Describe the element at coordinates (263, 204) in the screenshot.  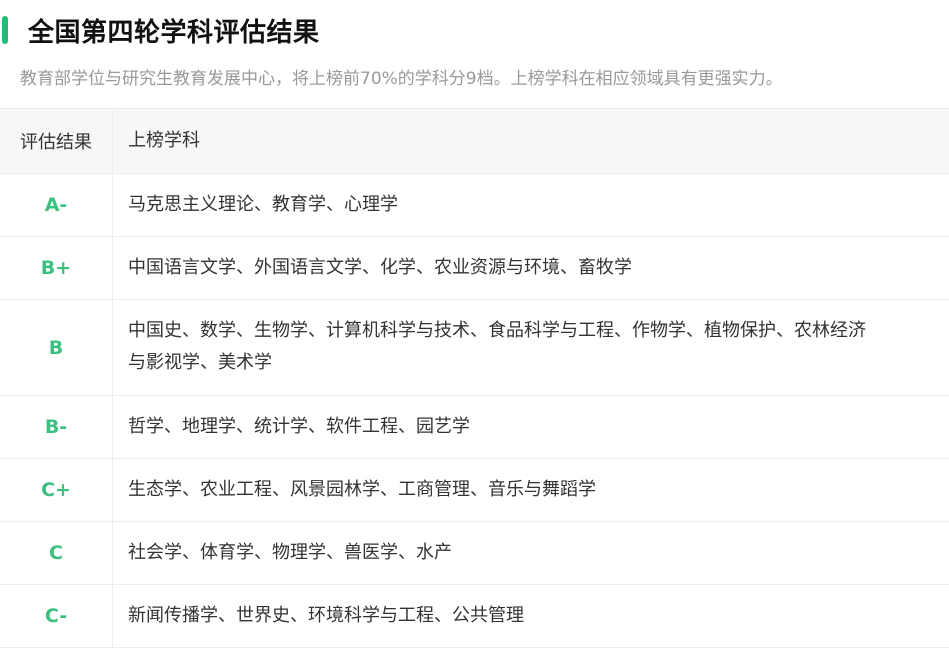
I see `subjects-cell: 马克思主义理论、教育学、心理学` at that location.